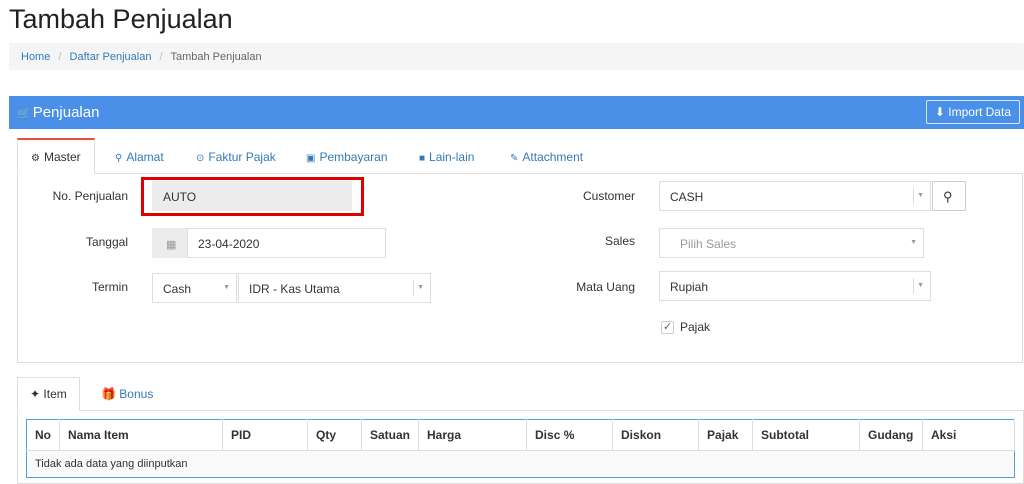 This screenshot has width=1024, height=484. What do you see at coordinates (177, 289) in the screenshot?
I see `termin-value: Cash` at bounding box center [177, 289].